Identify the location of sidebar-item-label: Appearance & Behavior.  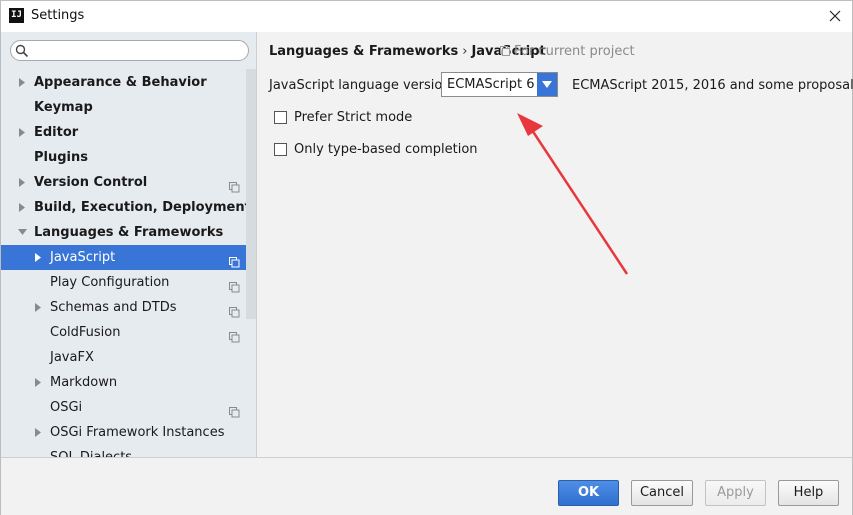
(120, 82).